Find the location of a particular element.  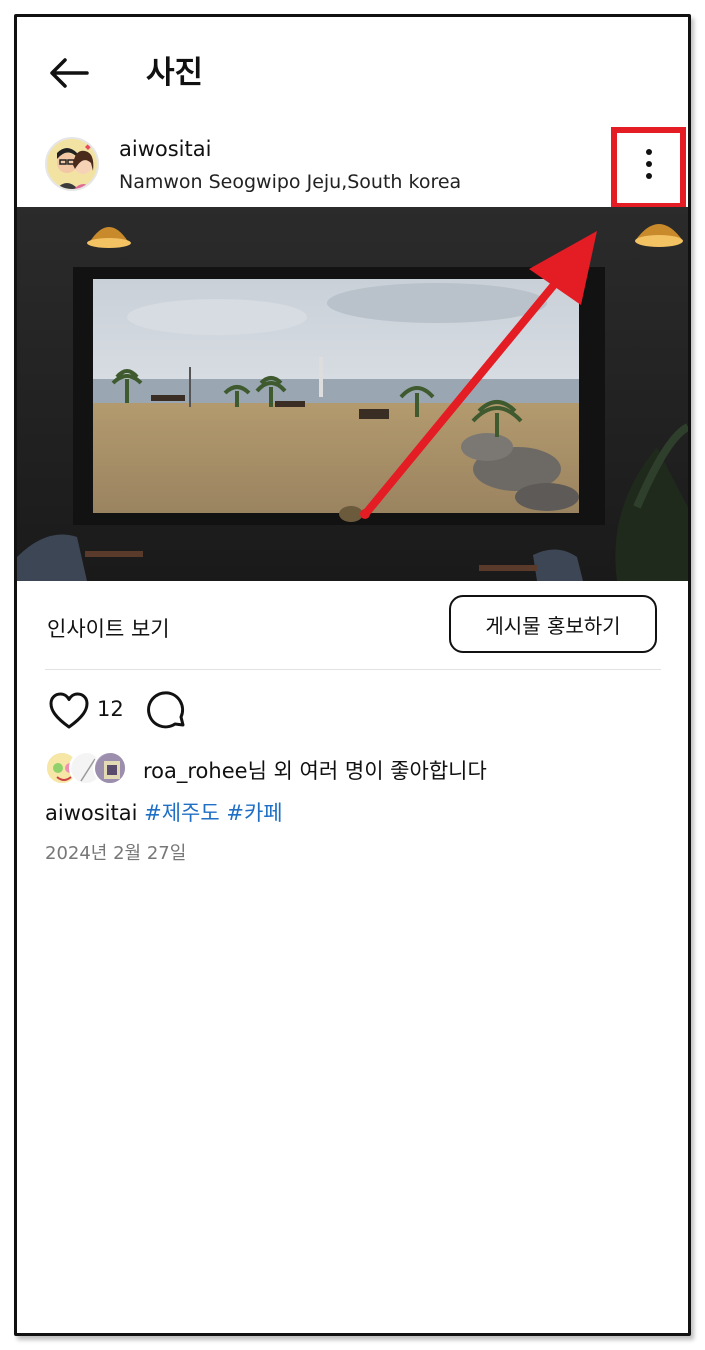

avatar is located at coordinates (72, 164).